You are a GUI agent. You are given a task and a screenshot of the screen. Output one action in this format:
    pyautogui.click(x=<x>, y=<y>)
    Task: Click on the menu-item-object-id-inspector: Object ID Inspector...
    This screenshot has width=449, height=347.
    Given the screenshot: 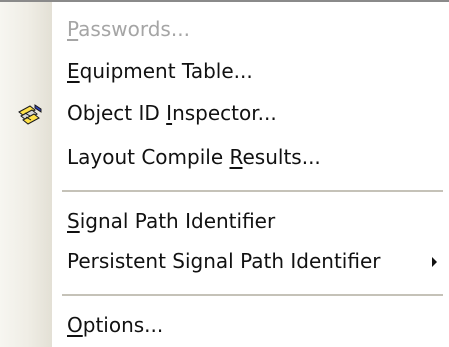 What is the action you would take?
    pyautogui.click(x=224, y=114)
    